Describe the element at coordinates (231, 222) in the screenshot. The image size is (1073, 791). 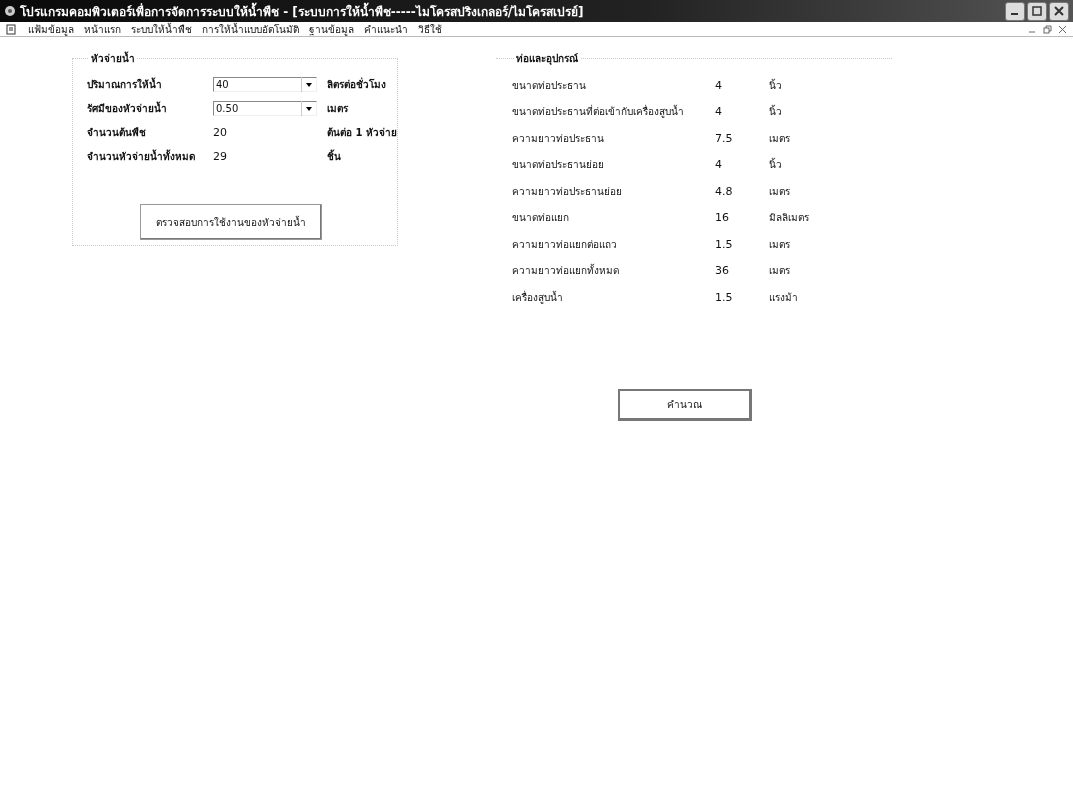
I see `check-emitter-button: ตรวจสอบการใช้งานของหัวจ่ายน้ำ` at that location.